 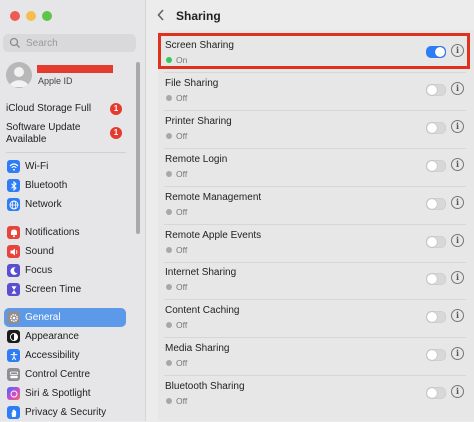 I want to click on printer-sharing-toggle, so click(x=436, y=127).